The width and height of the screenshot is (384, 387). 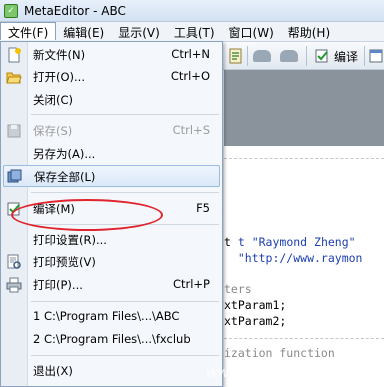 I want to click on compile-button: 编译, so click(x=336, y=56).